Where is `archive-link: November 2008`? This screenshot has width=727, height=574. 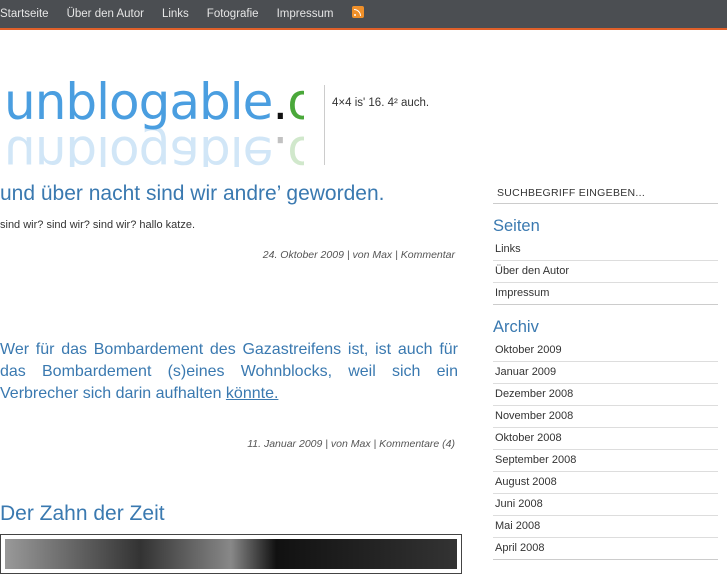 archive-link: November 2008 is located at coordinates (605, 417).